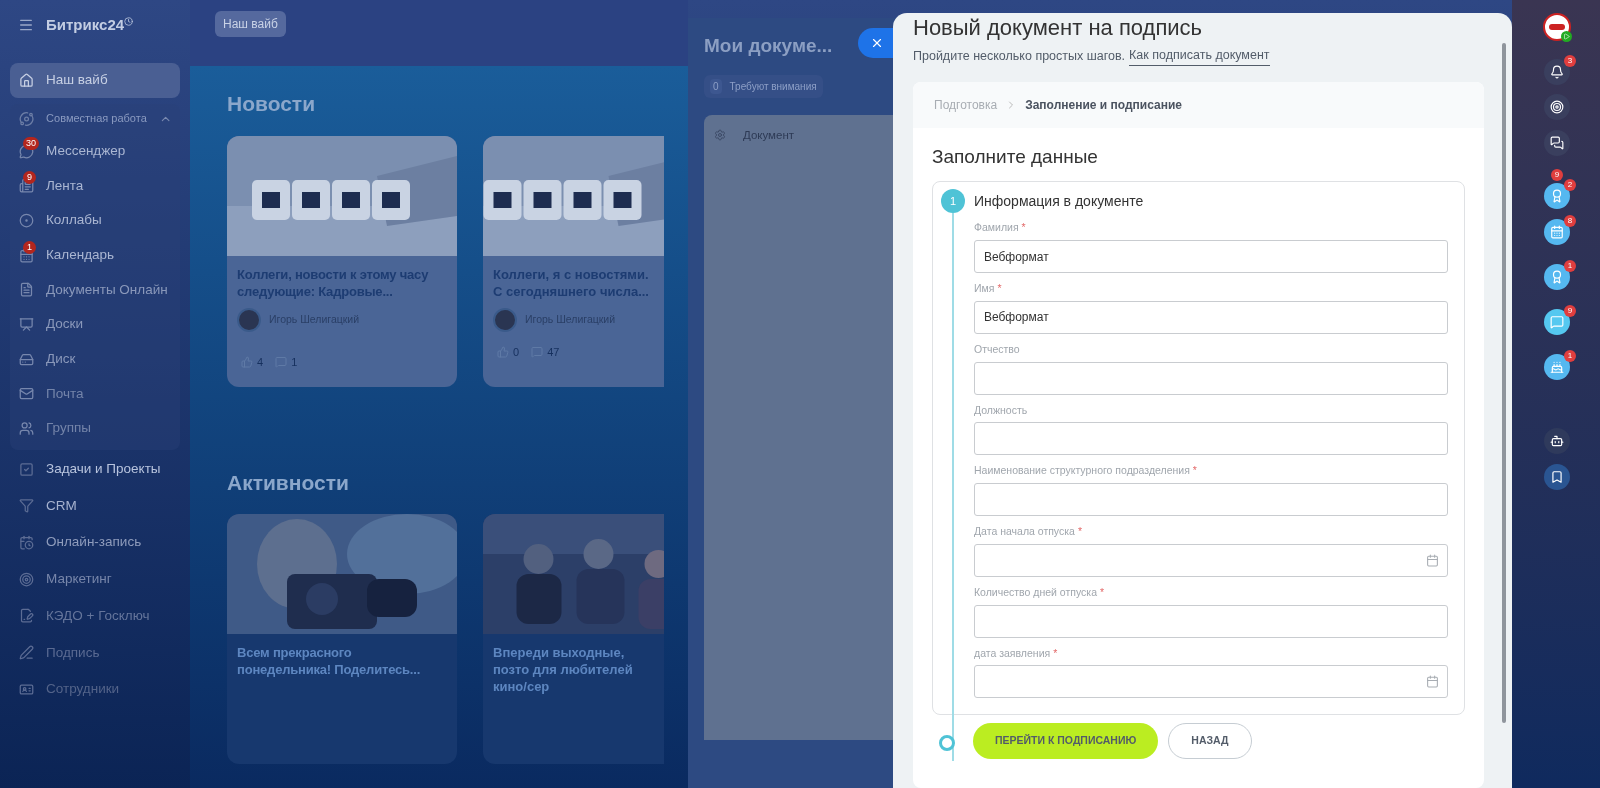  What do you see at coordinates (95, 255) in the screenshot?
I see `sidebar-item: 1 Календарь` at bounding box center [95, 255].